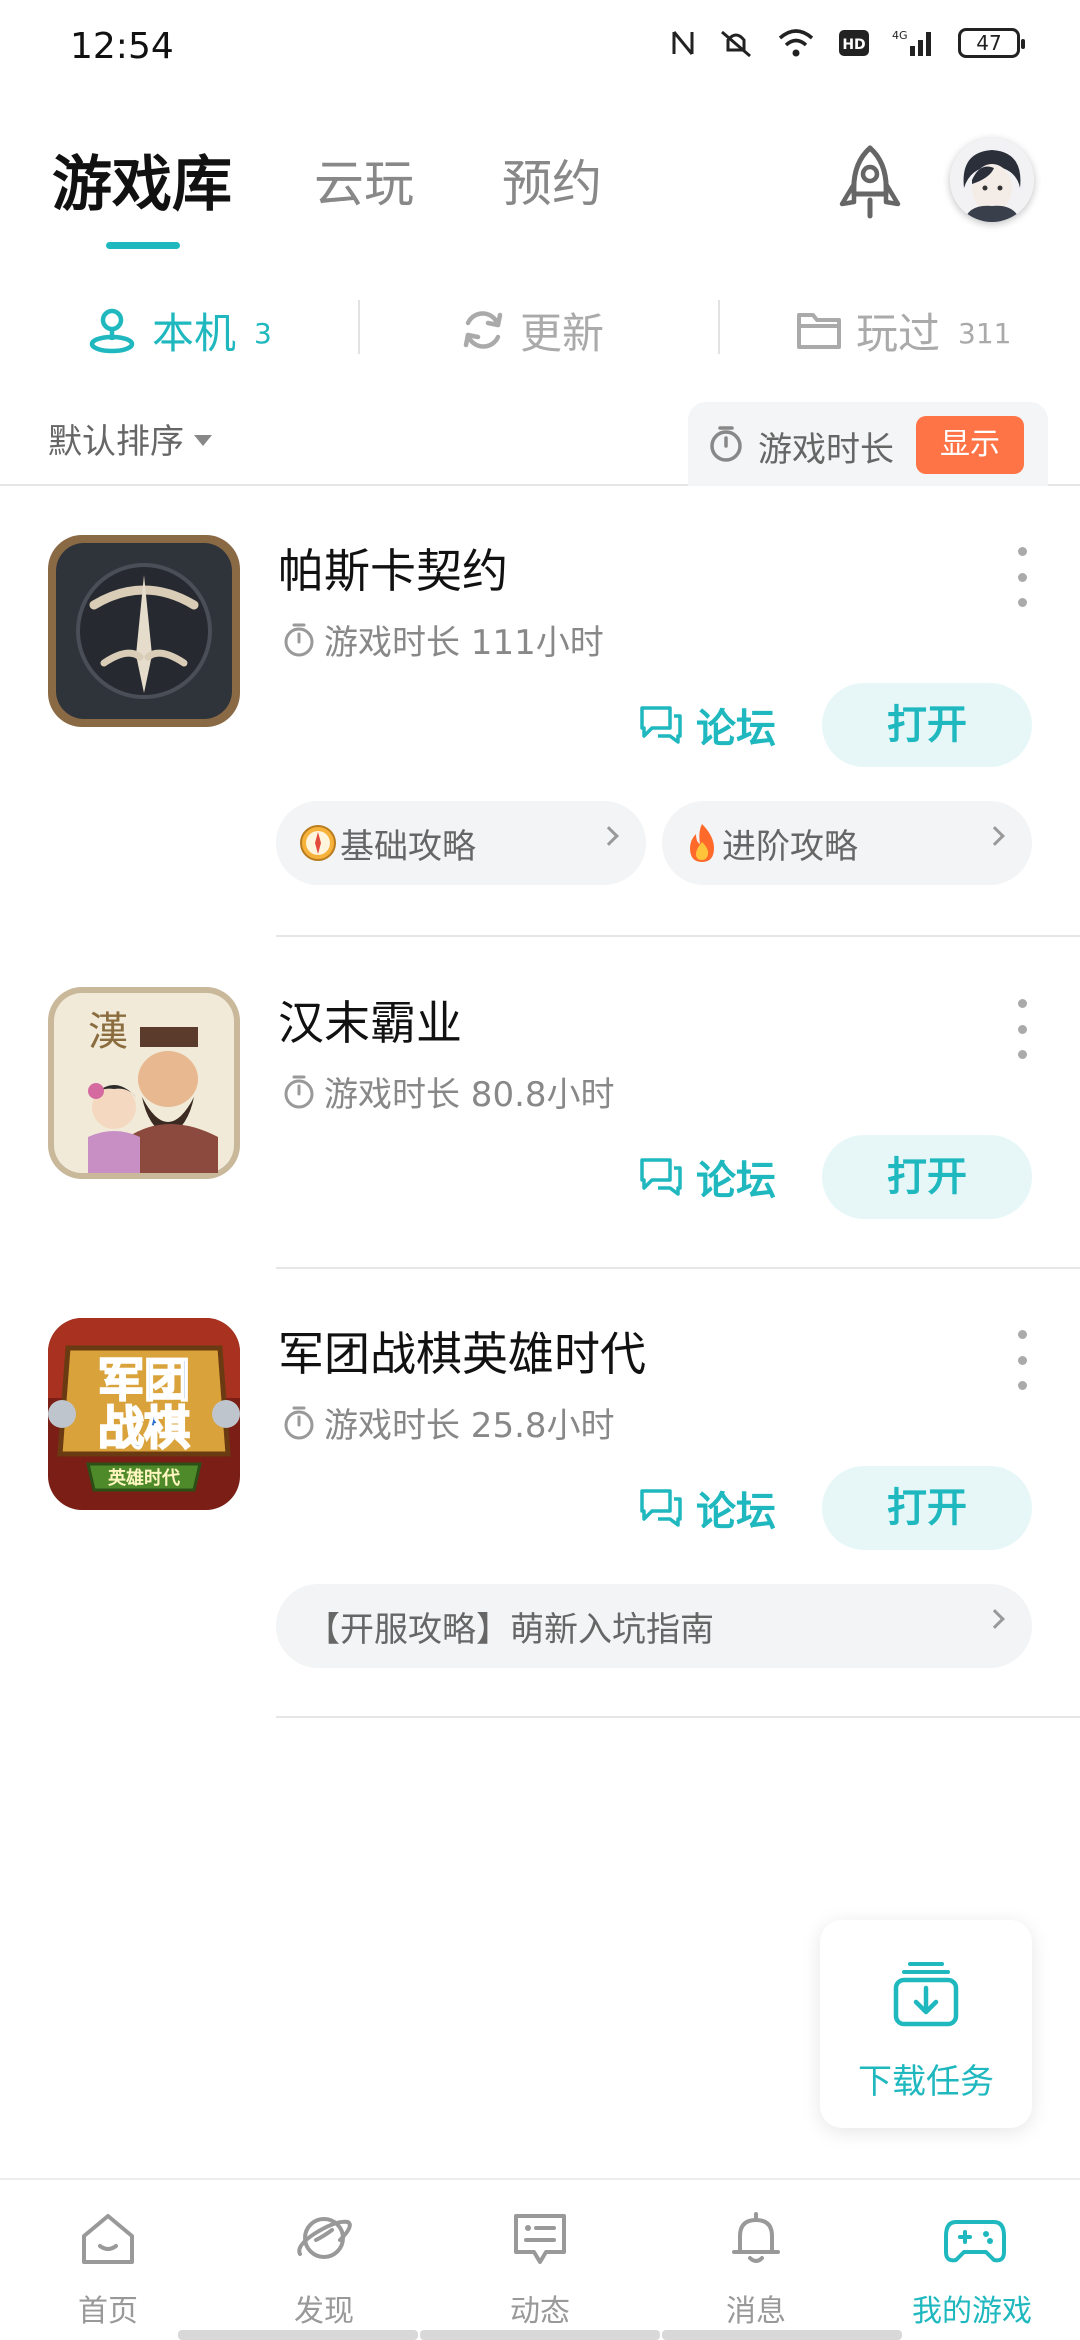  I want to click on bottom-nav: 首页 发现 动态 消息 我的游戏, so click(540, 2259).